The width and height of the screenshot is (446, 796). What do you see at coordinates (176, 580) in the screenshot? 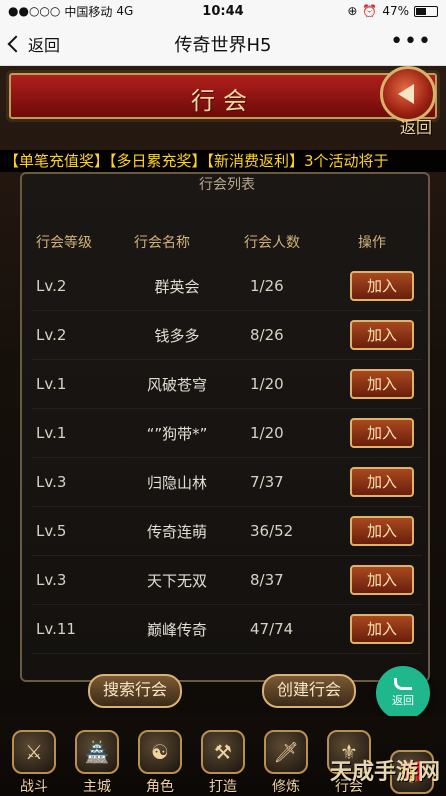
I see `guild-name: 天下无双` at bounding box center [176, 580].